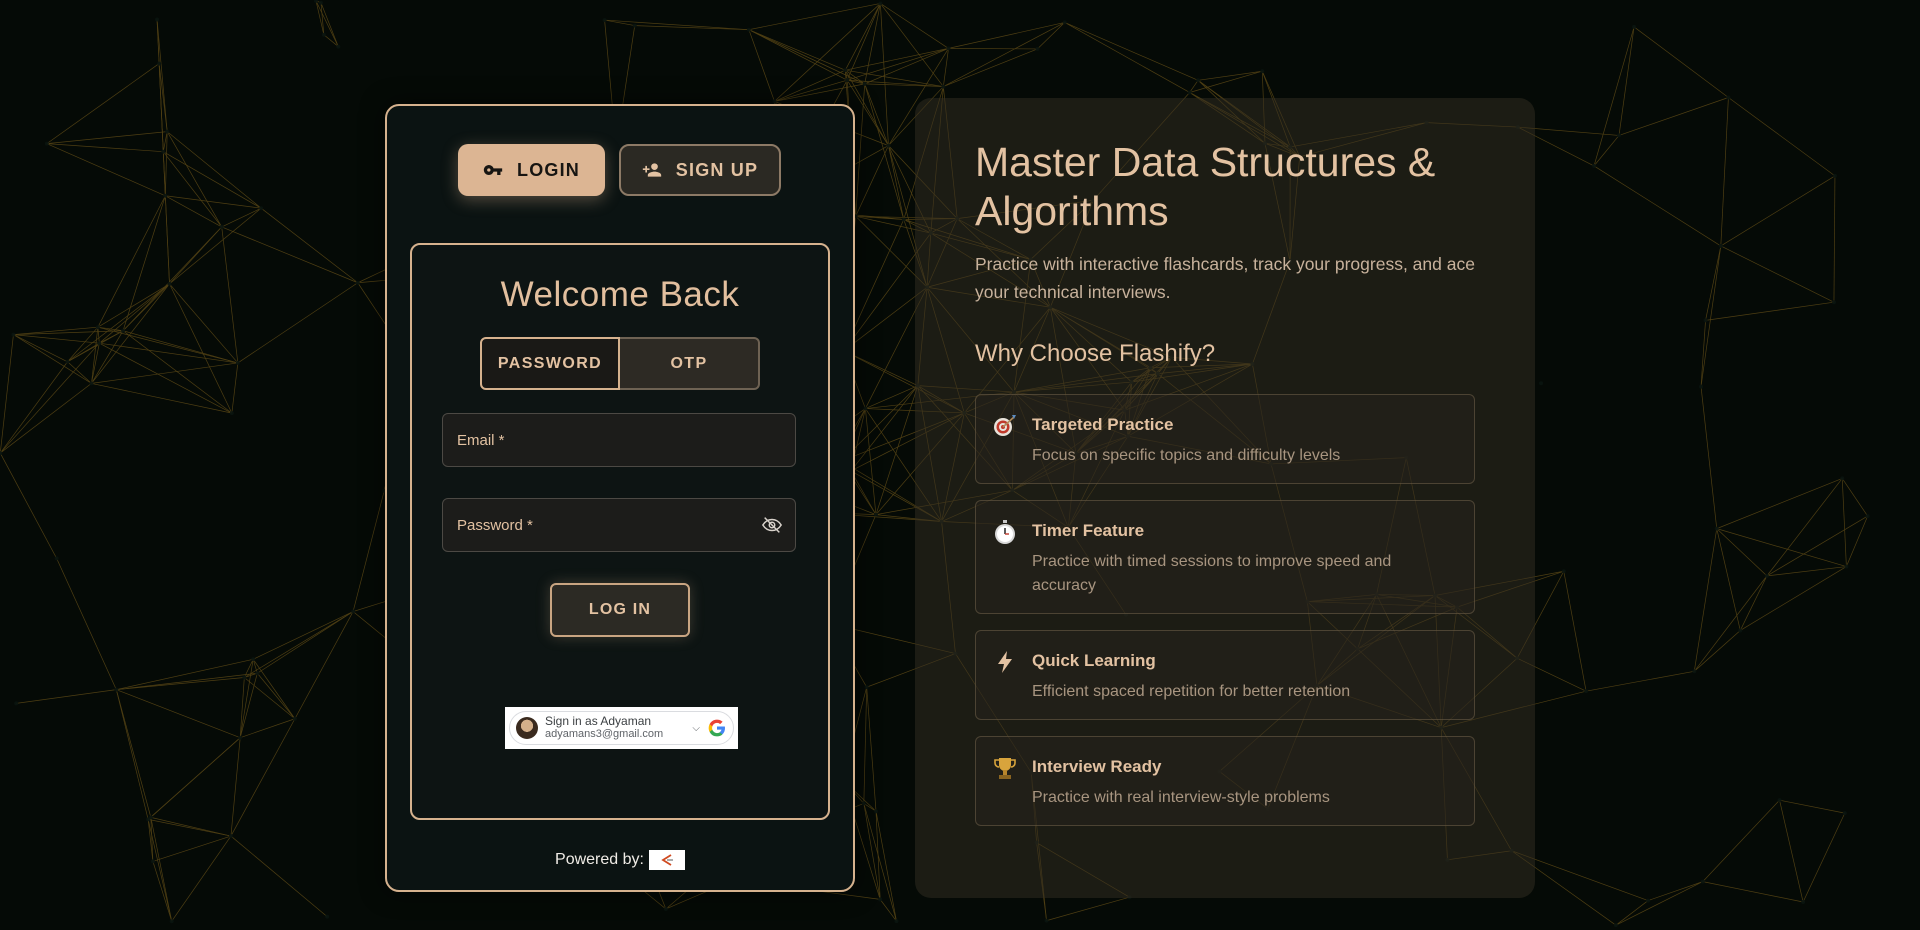  I want to click on password-input, so click(619, 525).